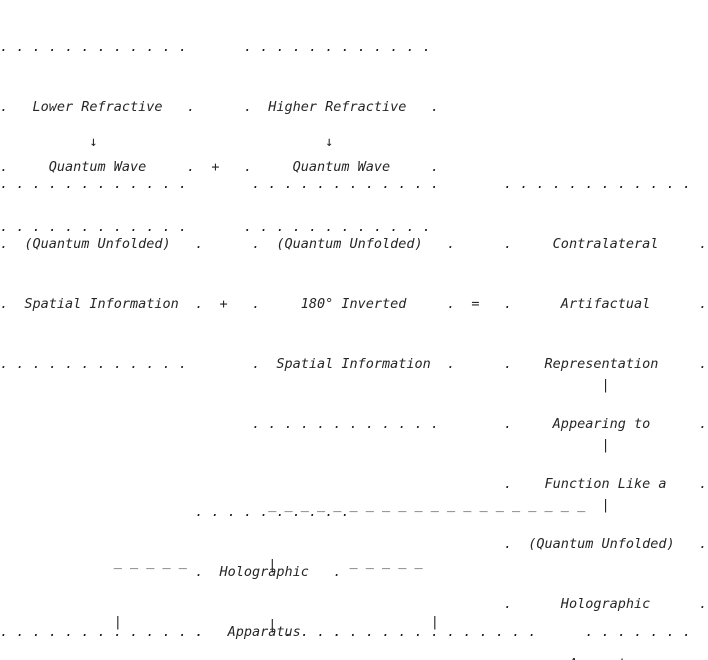 The width and height of the screenshot is (708, 660). What do you see at coordinates (354, 385) in the screenshot?
I see `feedback-pipe-1: |` at bounding box center [354, 385].